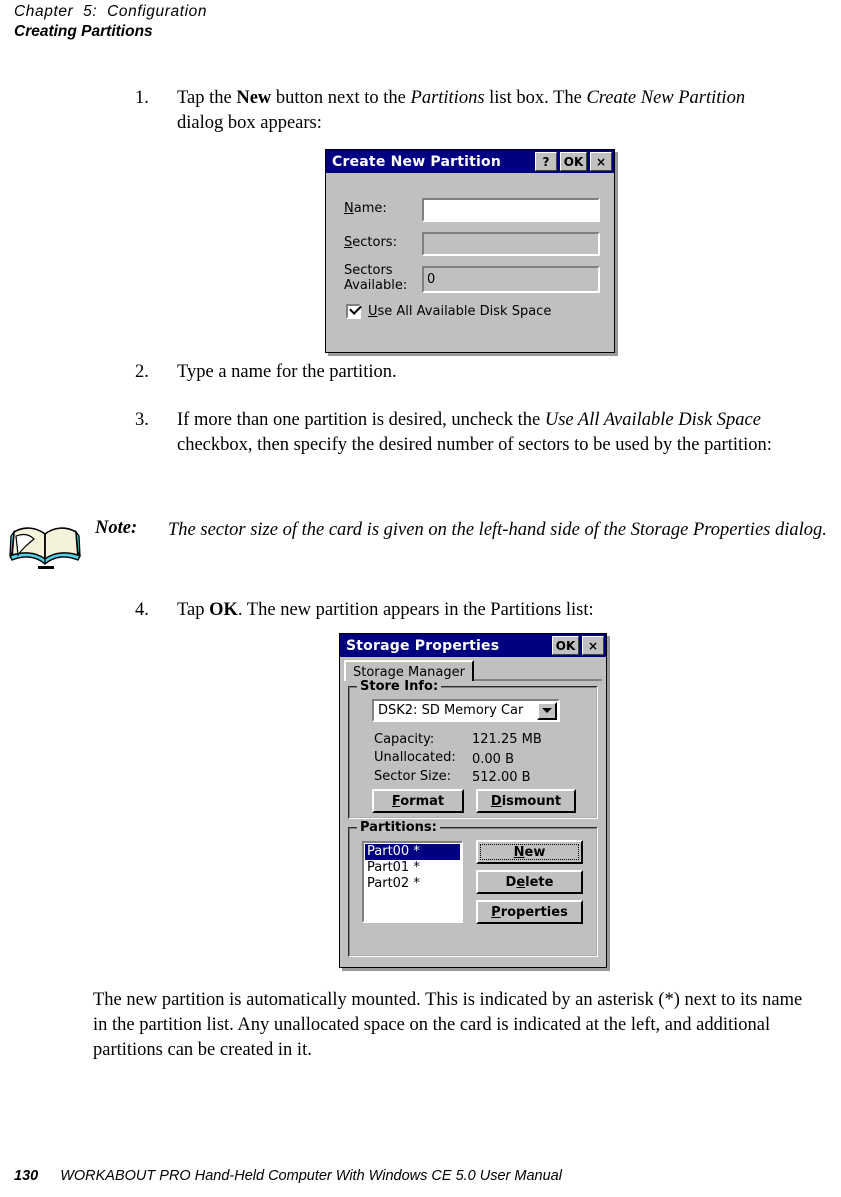 The image size is (841, 1197). What do you see at coordinates (111, 11) in the screenshot?
I see `chapter-title: Chapter 5: Configuration` at bounding box center [111, 11].